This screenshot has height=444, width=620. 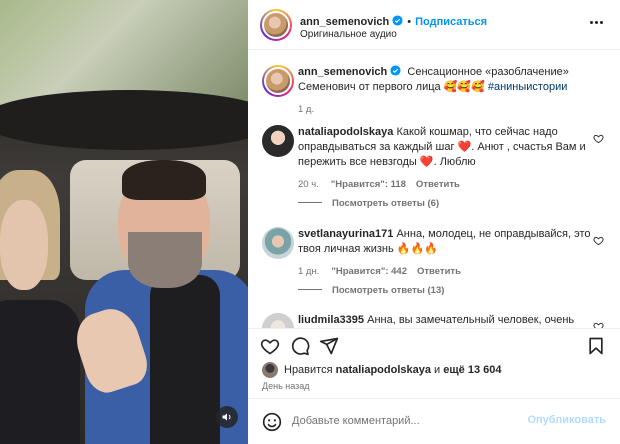 I want to click on likes-count: ещё 13 604, so click(x=472, y=370).